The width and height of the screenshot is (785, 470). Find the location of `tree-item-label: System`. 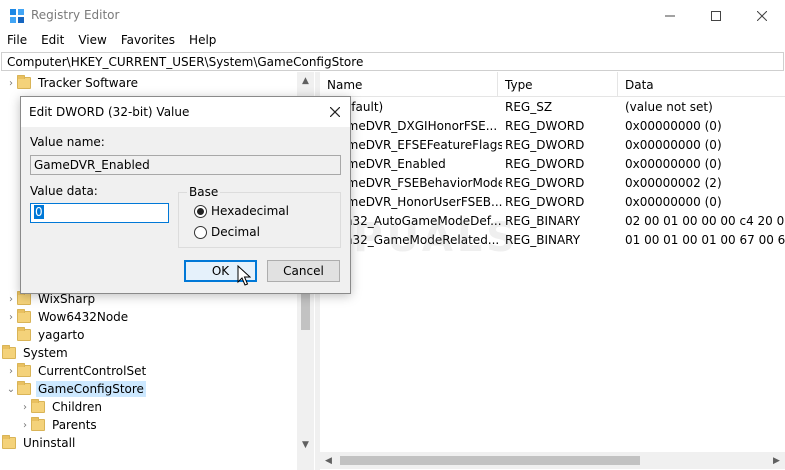

tree-item-label: System is located at coordinates (45, 353).